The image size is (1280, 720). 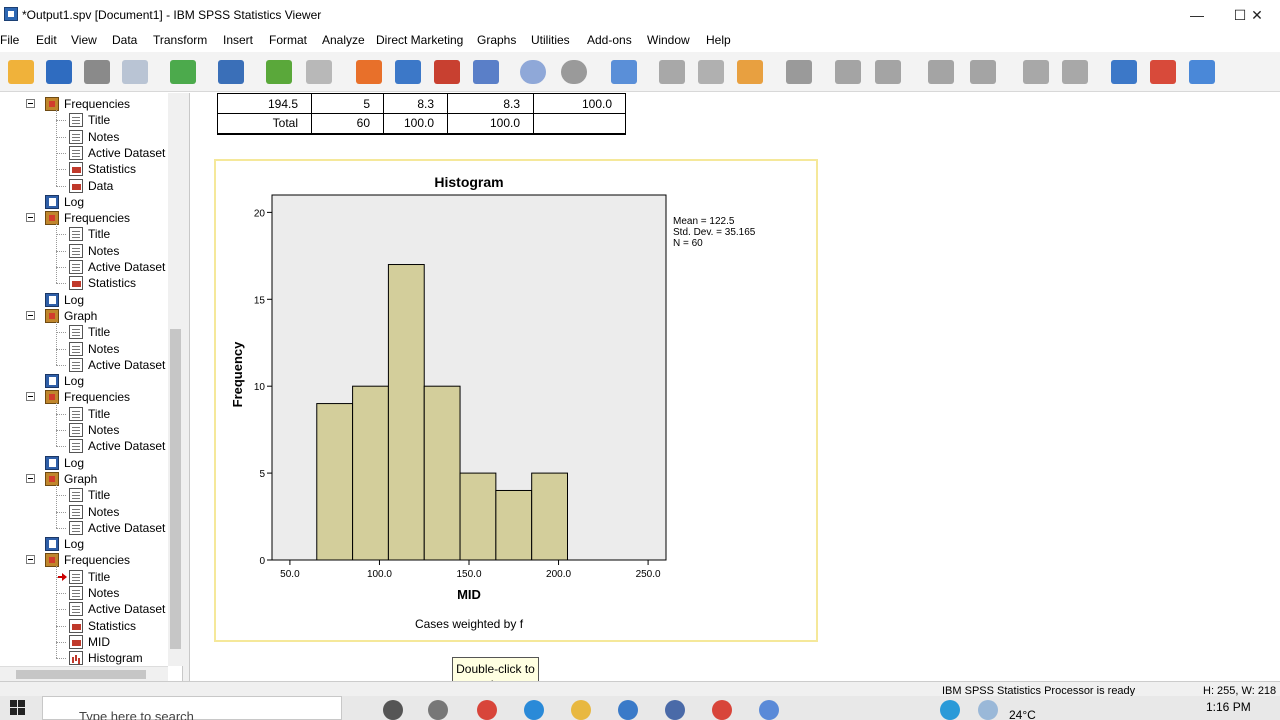 I want to click on export-icon, so click(x=183, y=72).